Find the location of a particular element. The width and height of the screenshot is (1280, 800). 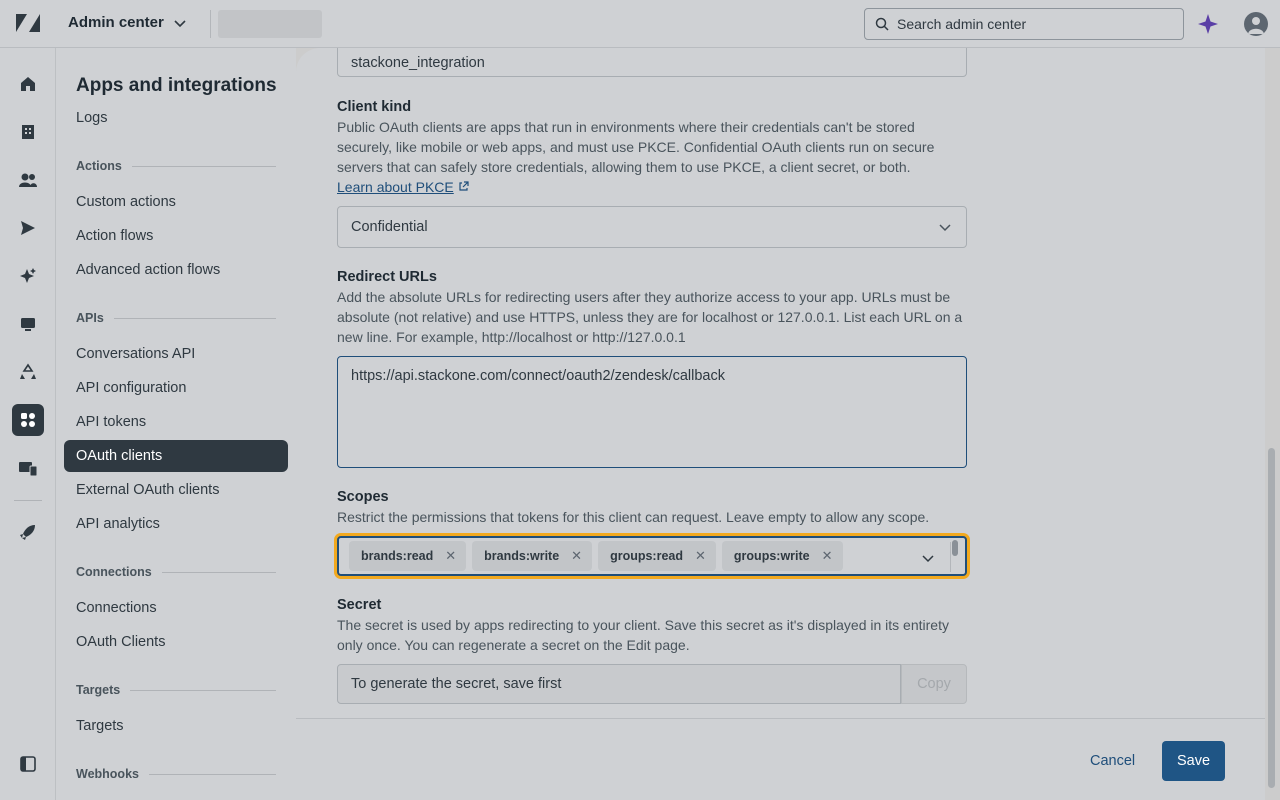

topbar-divider is located at coordinates (210, 24).